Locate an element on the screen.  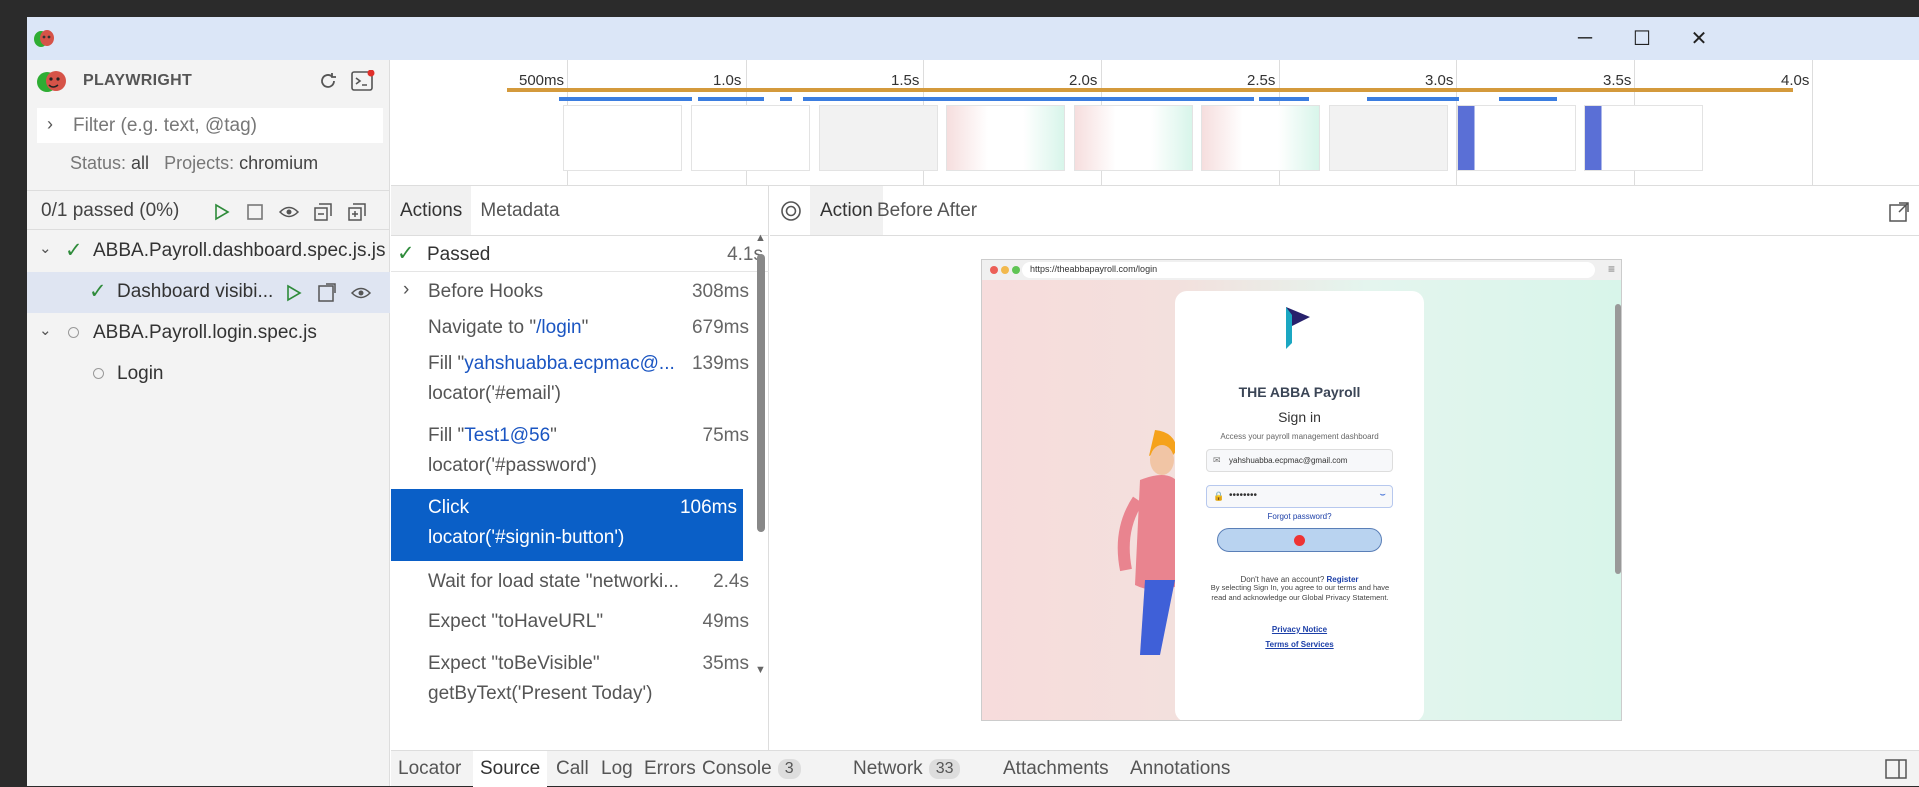
tab-call: Call is located at coordinates (572, 769).